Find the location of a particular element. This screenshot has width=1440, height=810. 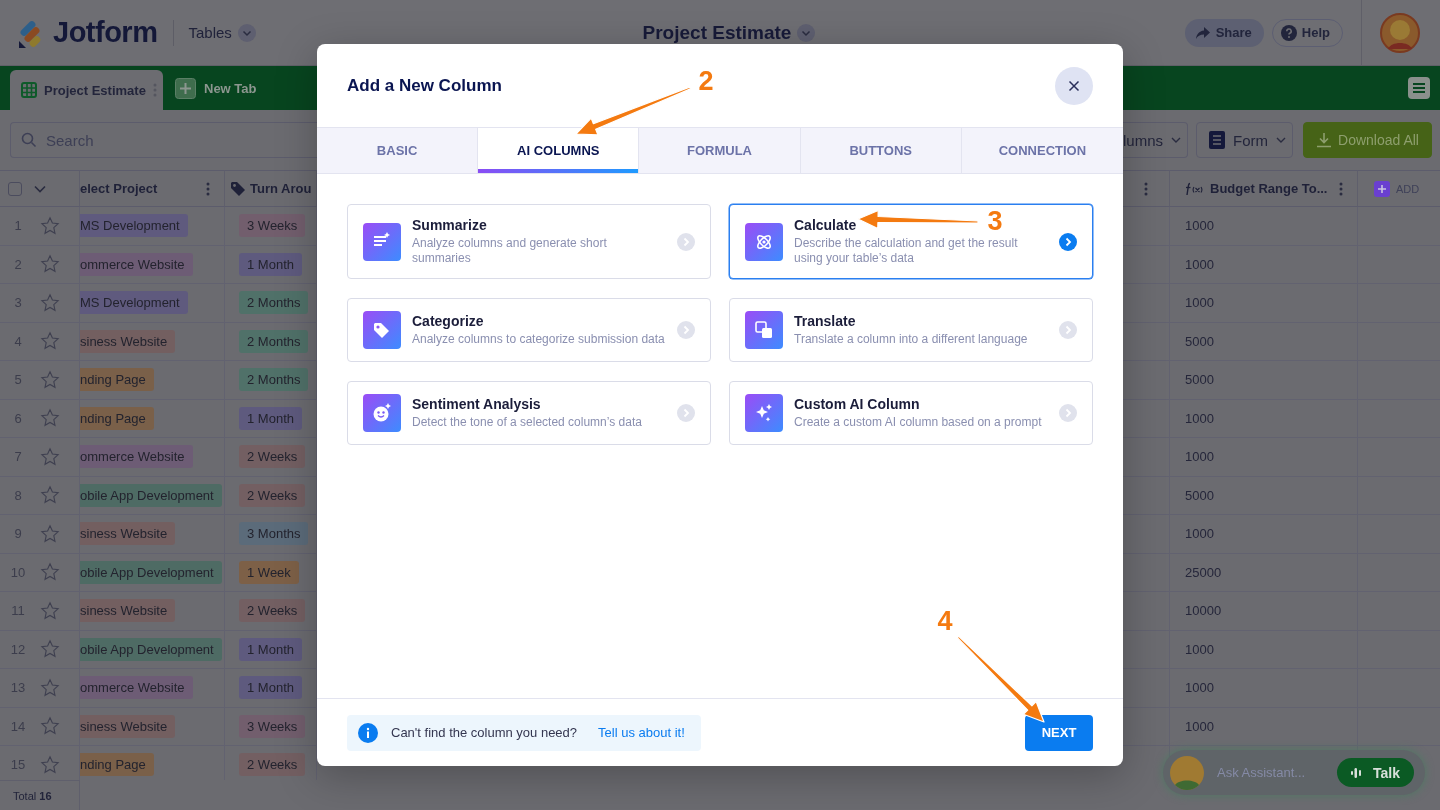

total-count: Total 16 is located at coordinates (32, 795).